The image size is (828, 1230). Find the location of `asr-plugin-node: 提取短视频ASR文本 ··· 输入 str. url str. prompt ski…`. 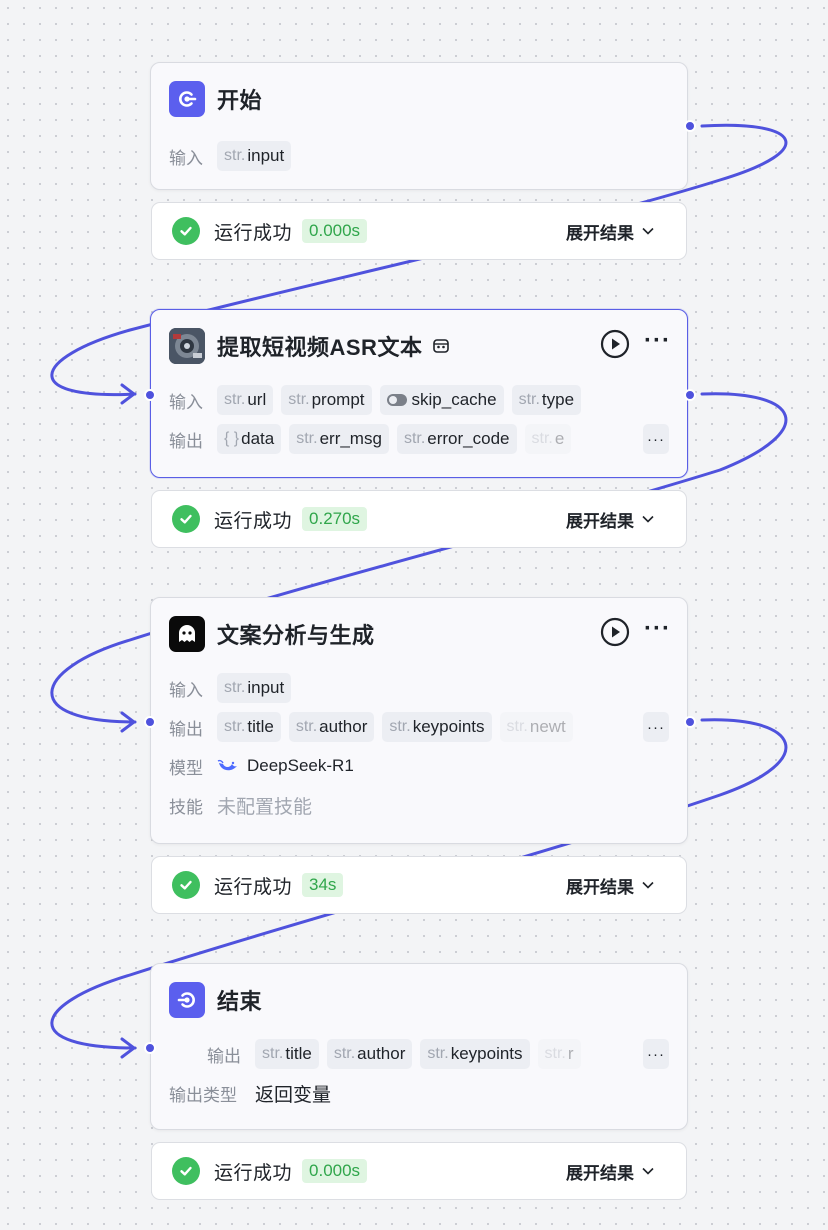

asr-plugin-node: 提取短视频ASR文本 ··· 输入 str. url str. prompt ski… is located at coordinates (419, 393).